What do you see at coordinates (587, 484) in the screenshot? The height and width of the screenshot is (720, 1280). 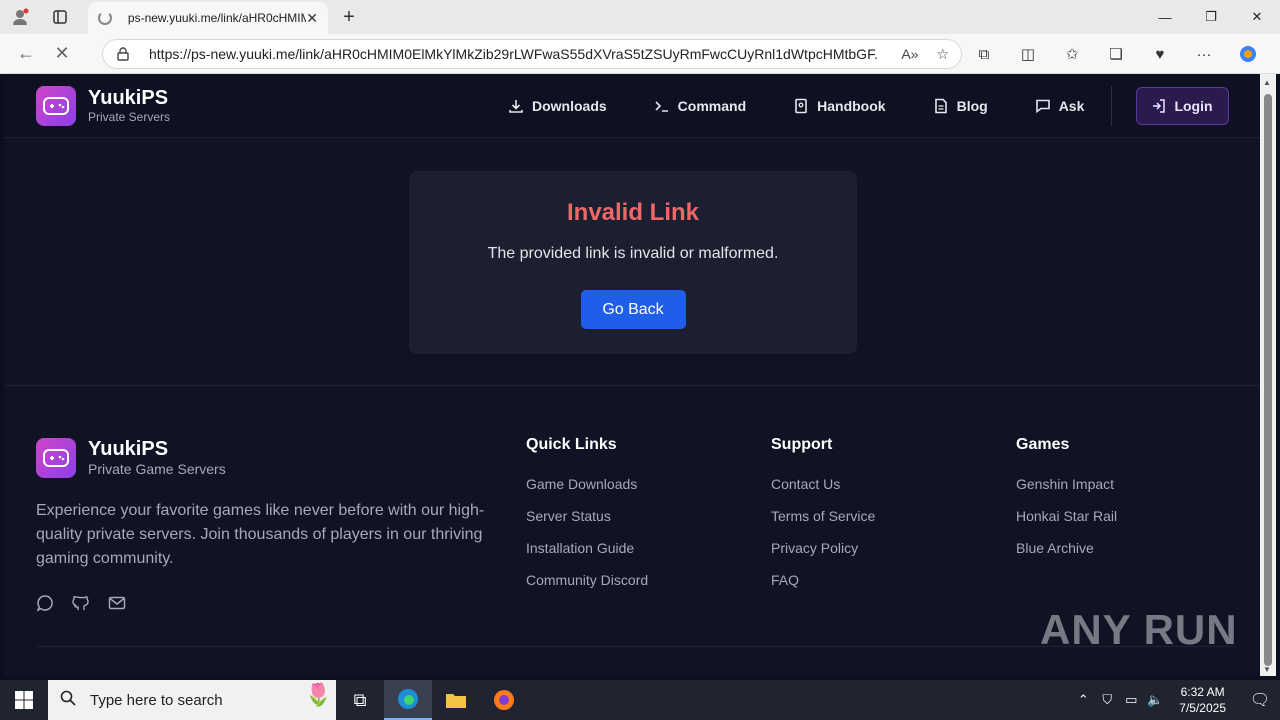 I see `footer-link: Game Downloads` at bounding box center [587, 484].